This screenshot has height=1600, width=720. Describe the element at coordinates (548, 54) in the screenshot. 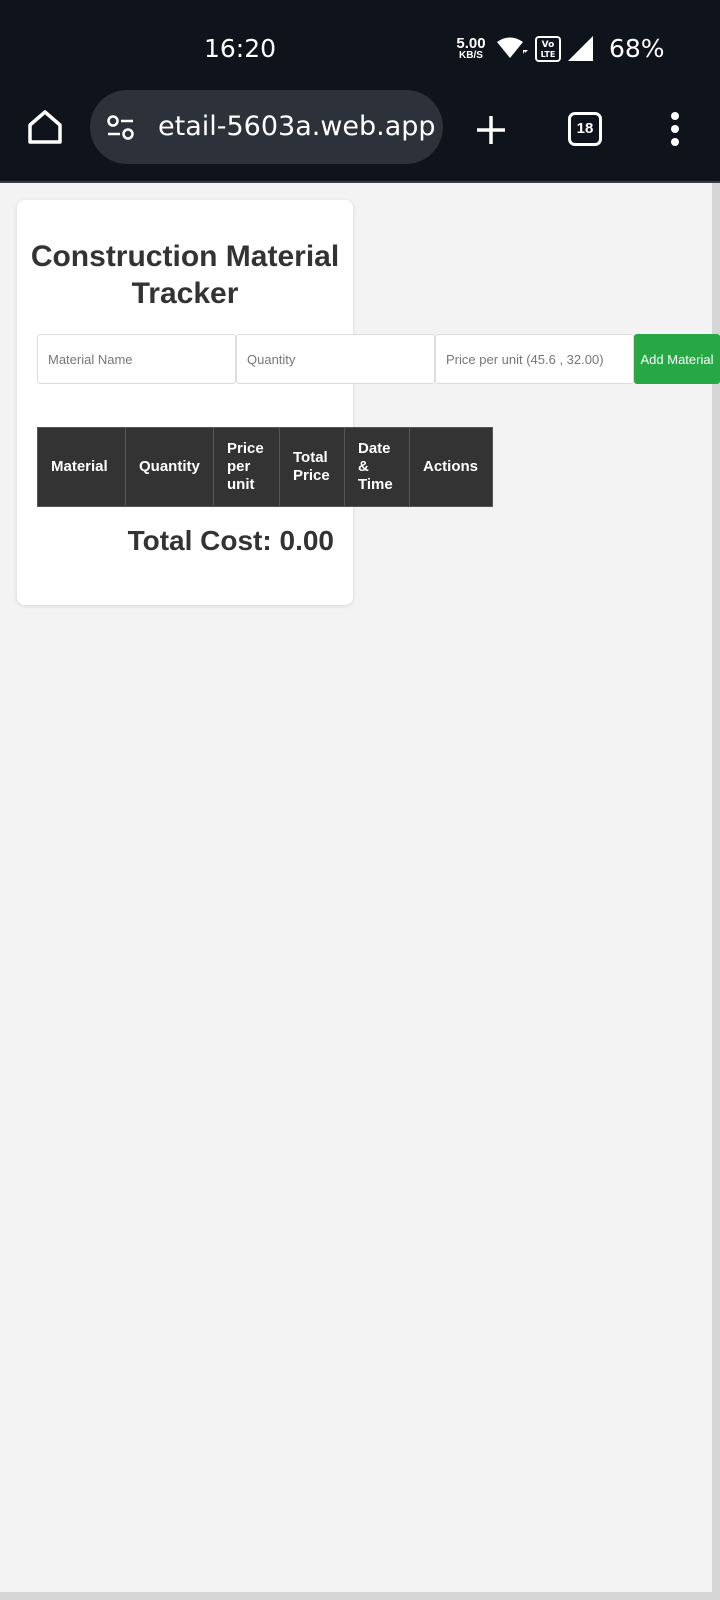

I see `svg-text: LTE` at that location.